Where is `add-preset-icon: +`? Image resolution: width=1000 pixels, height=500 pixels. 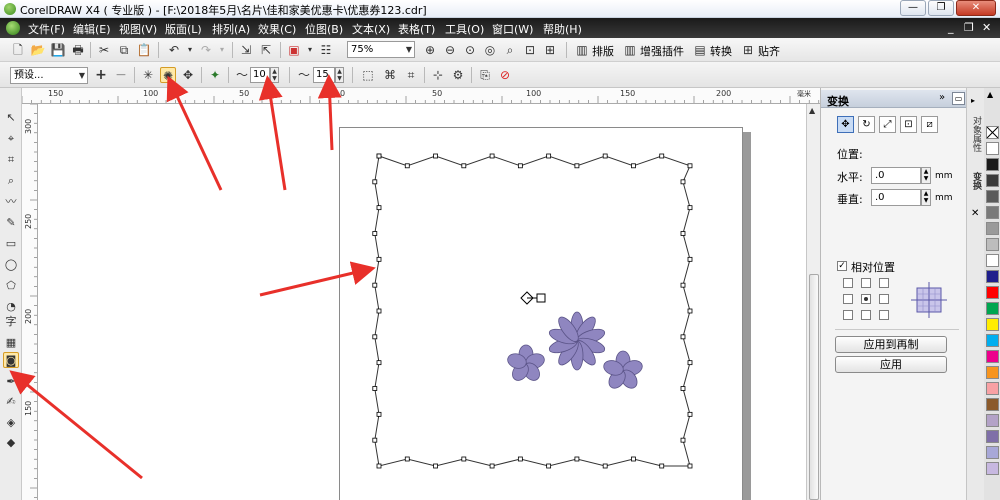 add-preset-icon: + is located at coordinates (101, 75).